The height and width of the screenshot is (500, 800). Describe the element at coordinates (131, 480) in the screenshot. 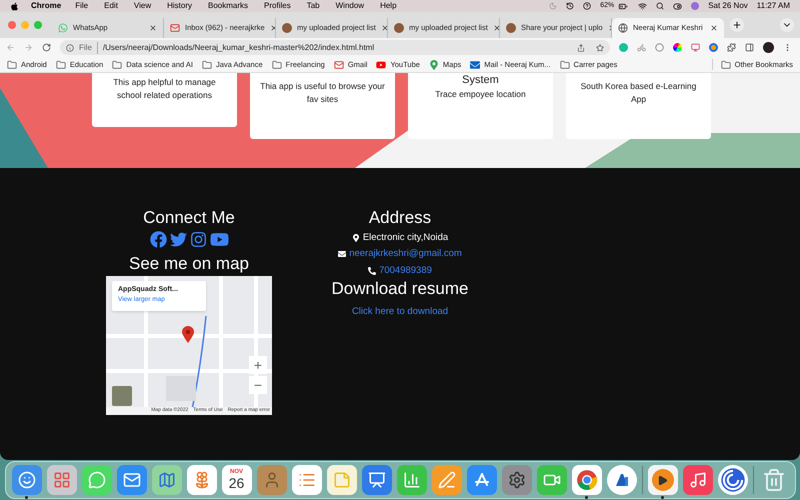

I see `envelope-app-icon` at that location.